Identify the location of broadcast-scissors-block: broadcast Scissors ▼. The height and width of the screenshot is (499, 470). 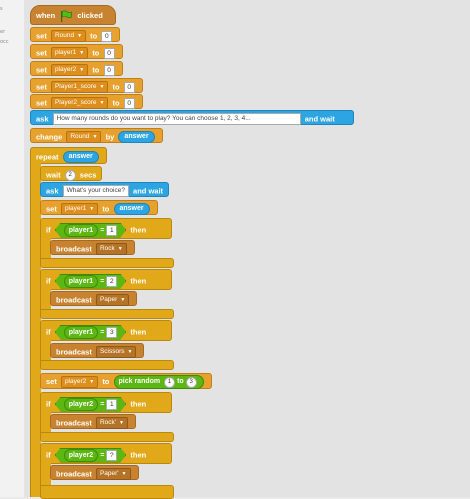
(97, 351).